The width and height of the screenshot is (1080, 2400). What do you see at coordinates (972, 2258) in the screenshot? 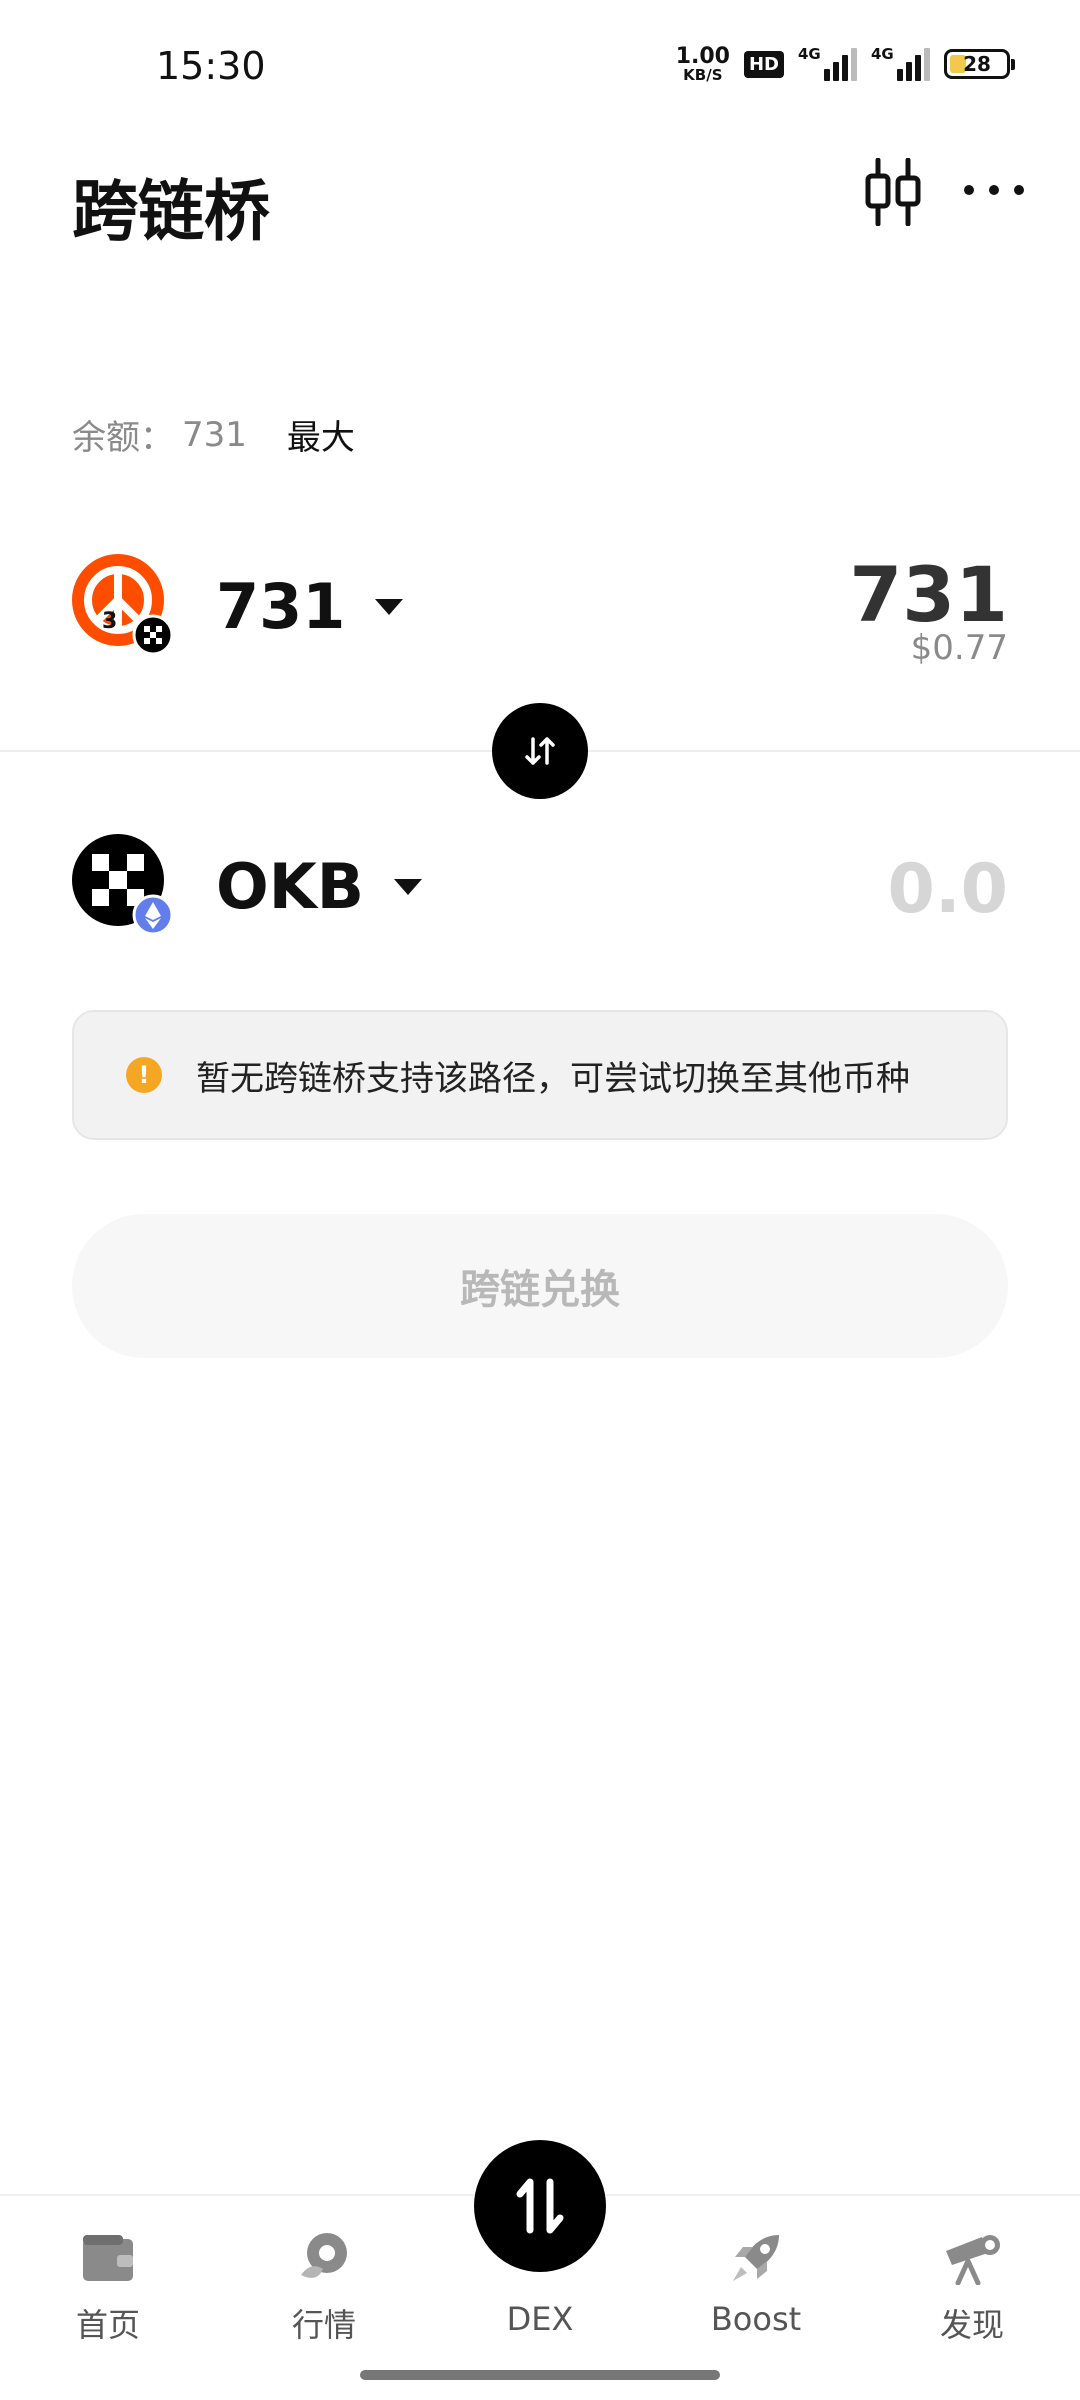
I see `telescope-icon` at bounding box center [972, 2258].